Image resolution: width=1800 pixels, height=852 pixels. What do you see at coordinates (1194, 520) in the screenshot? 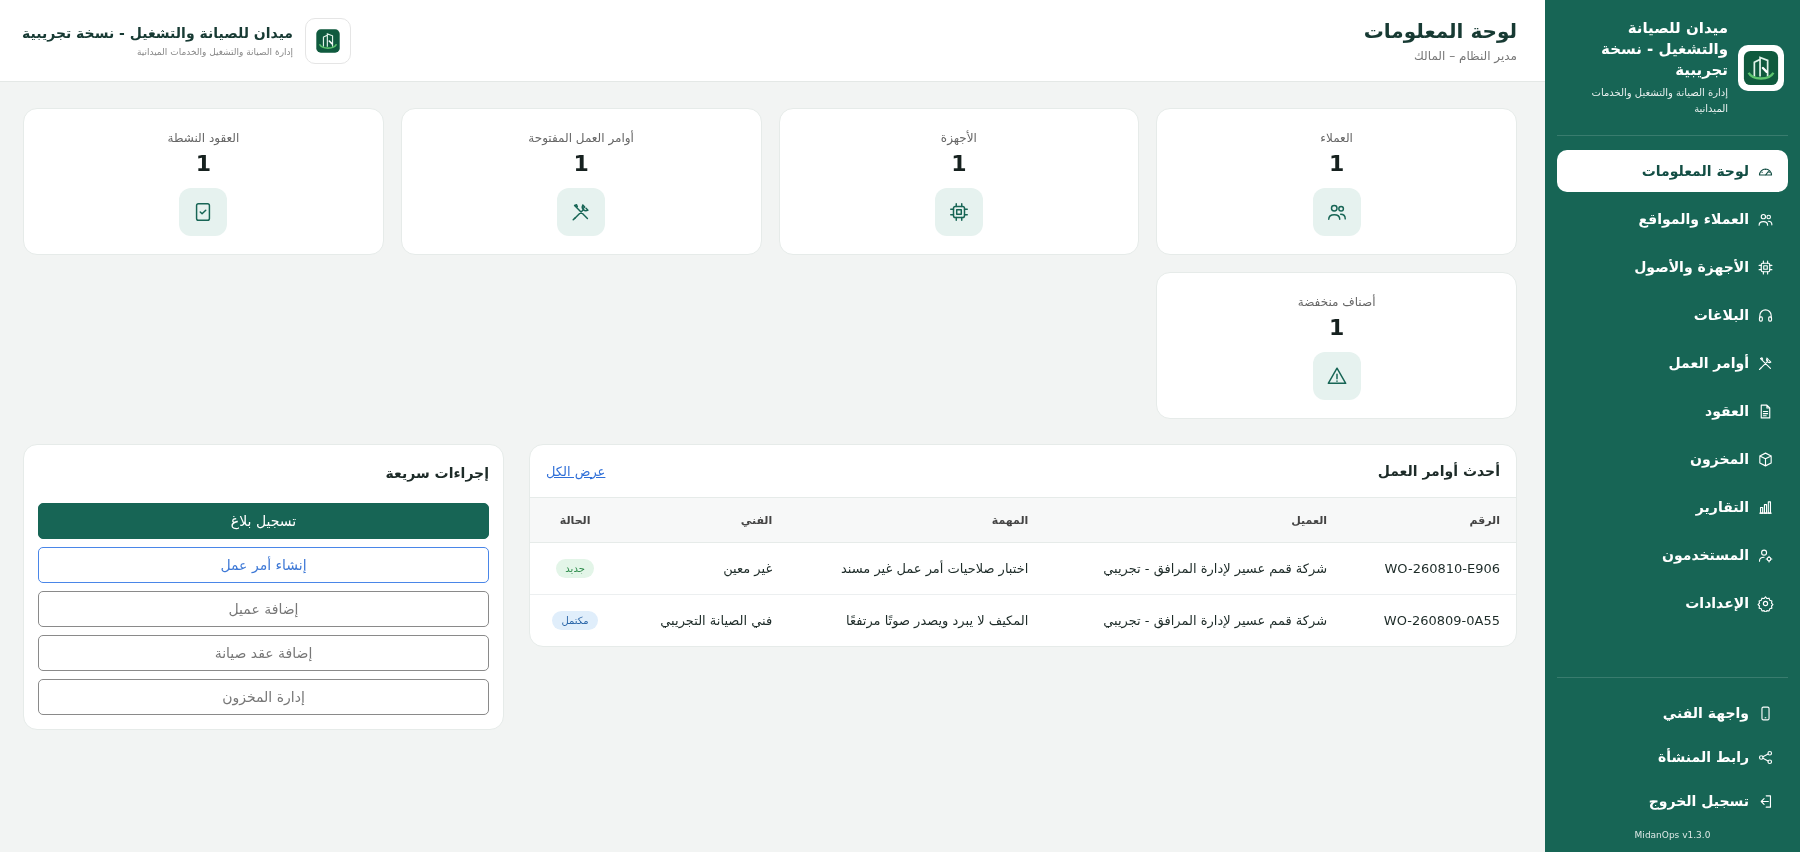
I see `column-header: العميل` at bounding box center [1194, 520].